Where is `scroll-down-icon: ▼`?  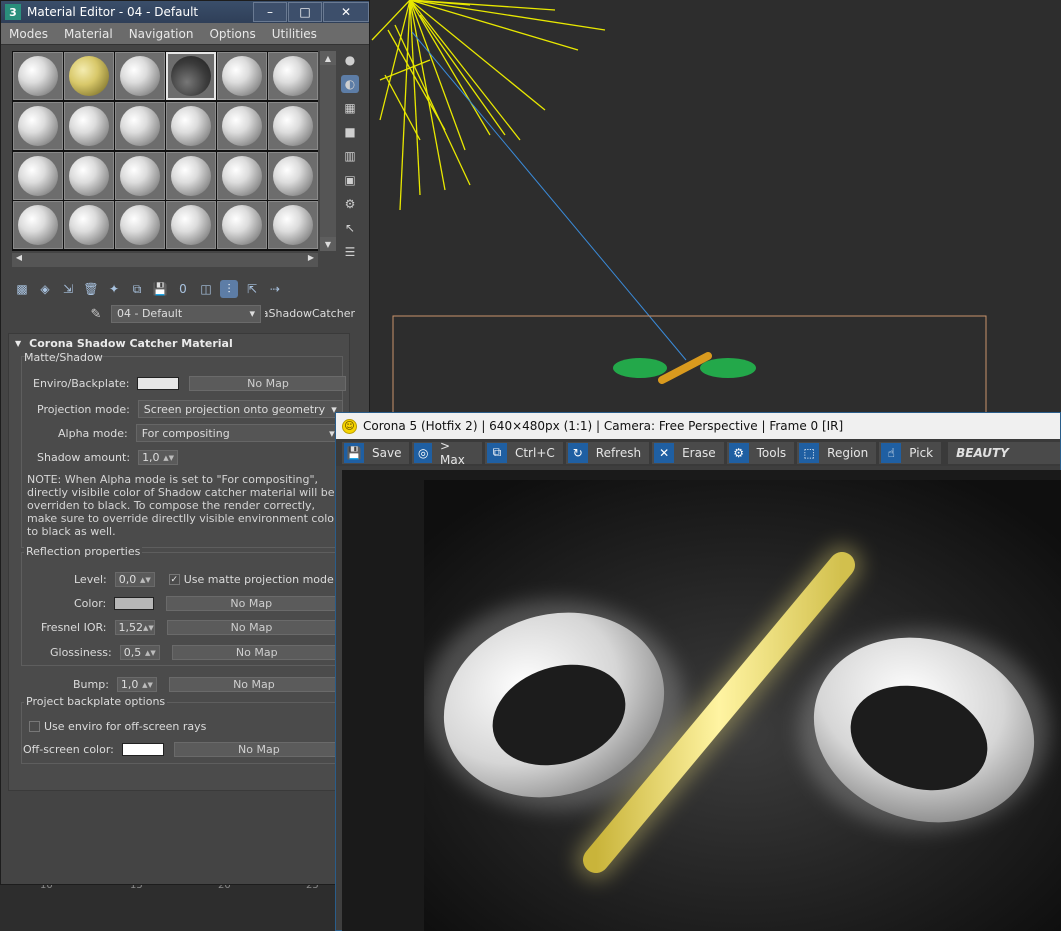
scroll-down-icon: ▼ is located at coordinates (328, 244).